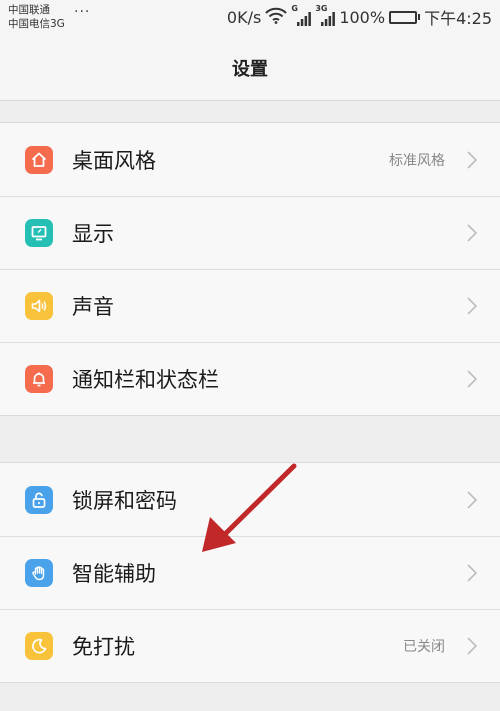 This screenshot has width=500, height=711. I want to click on lock-icon, so click(39, 499).